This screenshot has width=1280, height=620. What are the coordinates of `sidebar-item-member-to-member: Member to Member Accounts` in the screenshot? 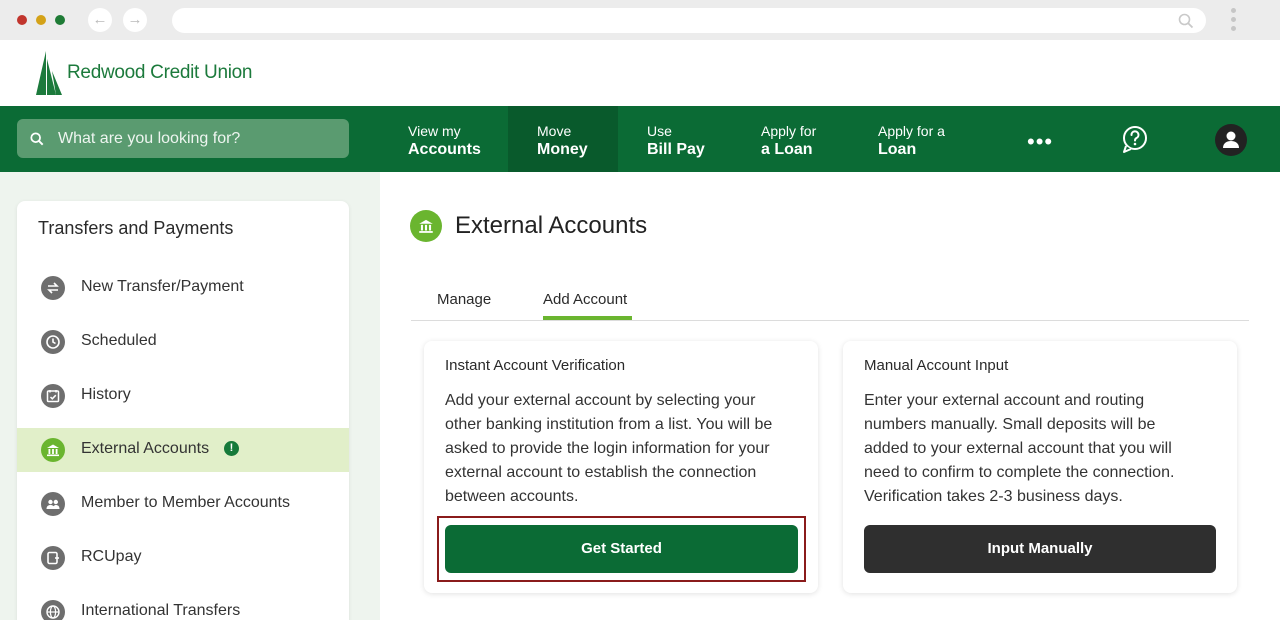 It's located at (183, 504).